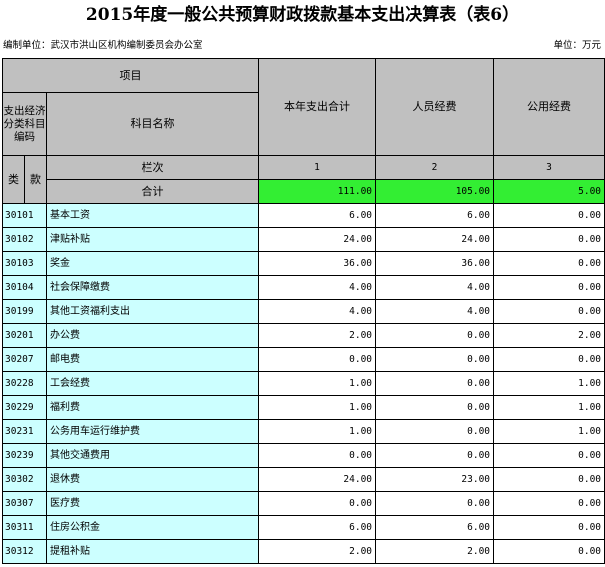  I want to click on header-lei: 类, so click(13, 179).